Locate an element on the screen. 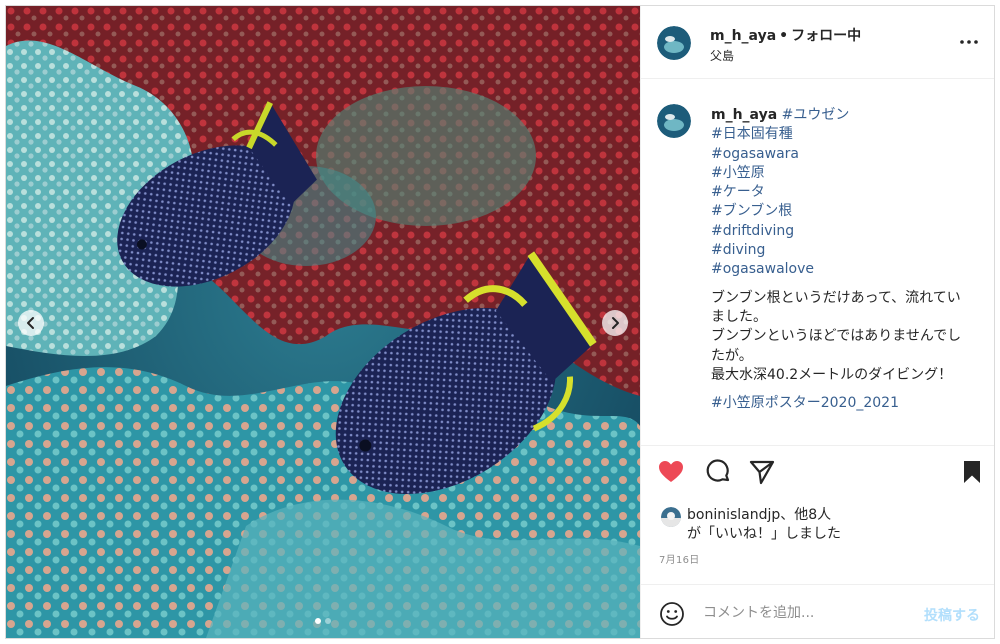 Image resolution: width=1000 pixels, height=644 pixels. carousel-next-button is located at coordinates (615, 323).